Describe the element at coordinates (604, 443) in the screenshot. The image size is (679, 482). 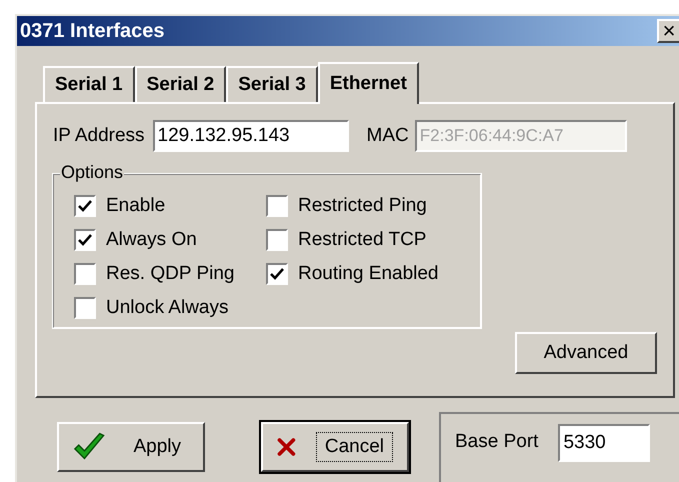
I see `base-port-field: 5330` at that location.